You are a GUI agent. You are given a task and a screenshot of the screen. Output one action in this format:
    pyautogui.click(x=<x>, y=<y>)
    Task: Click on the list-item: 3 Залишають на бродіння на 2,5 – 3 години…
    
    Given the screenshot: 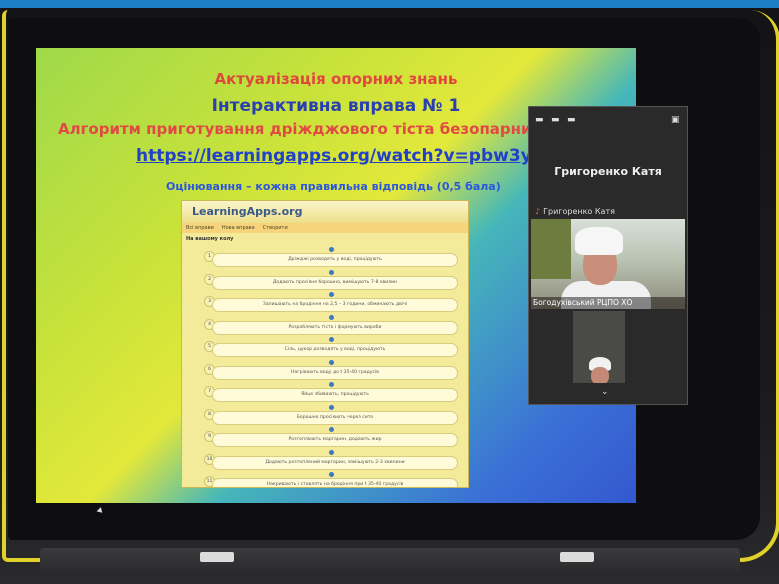 What is the action you would take?
    pyautogui.click(x=325, y=301)
    